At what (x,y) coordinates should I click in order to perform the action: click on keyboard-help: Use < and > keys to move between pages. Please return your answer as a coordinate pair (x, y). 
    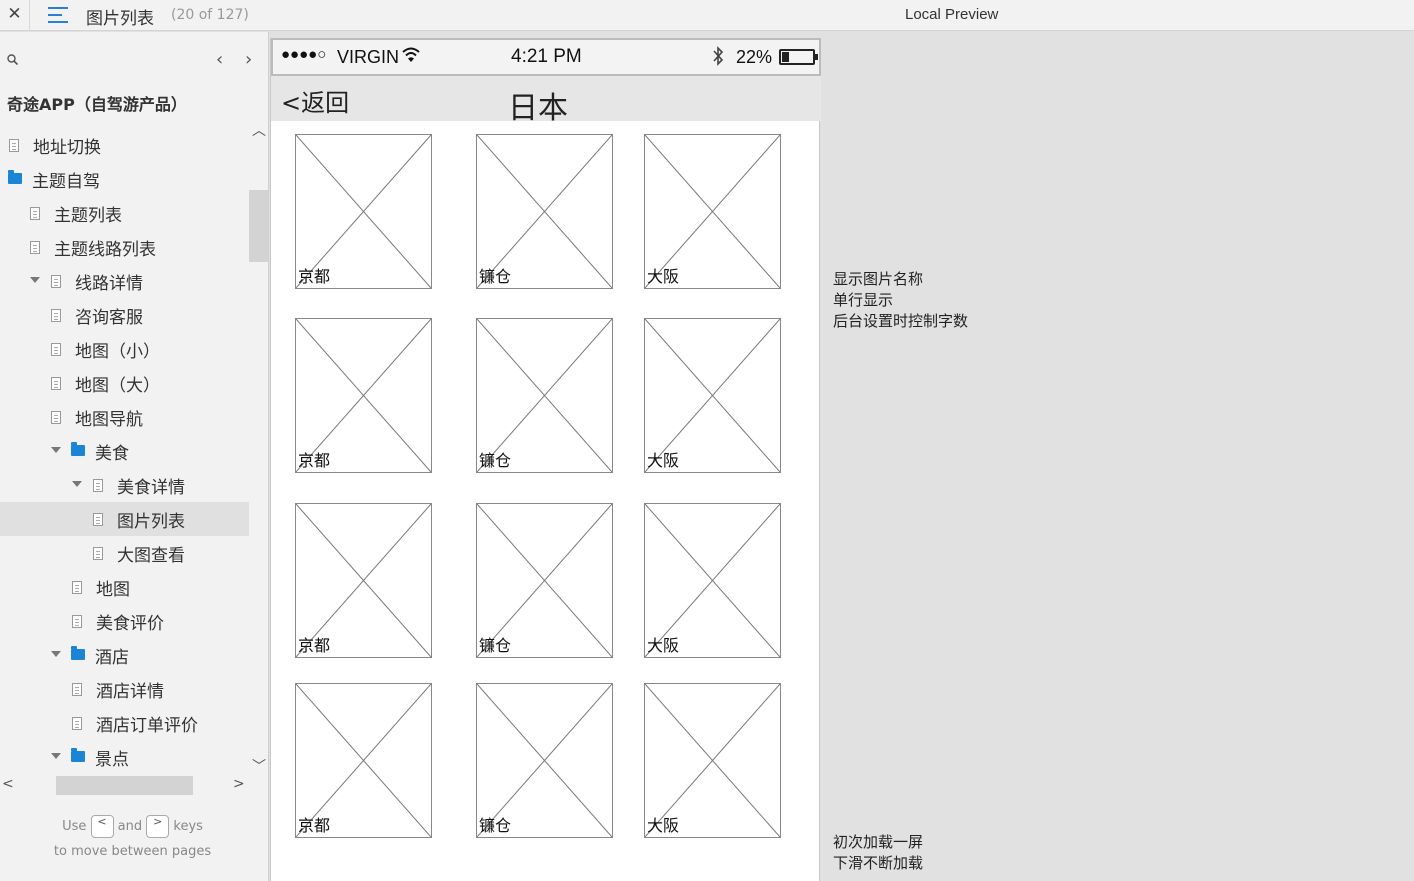
    Looking at the image, I should click on (132, 839).